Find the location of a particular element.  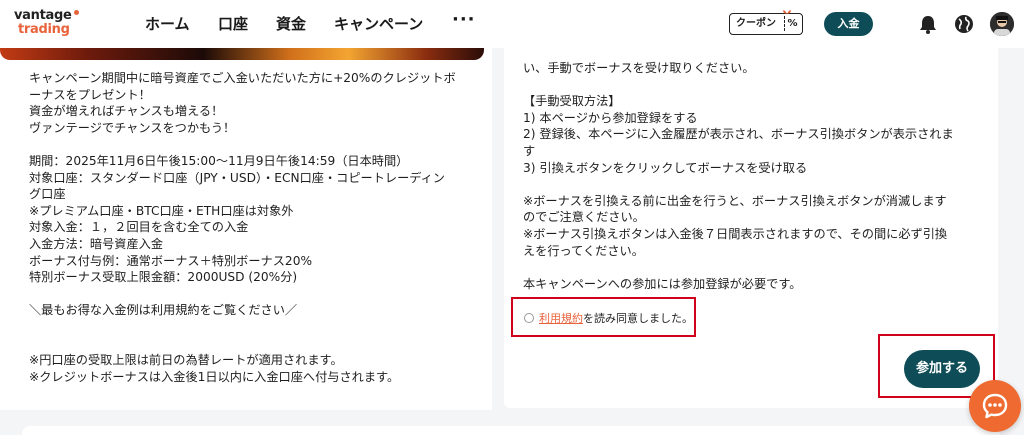

next-section-card is located at coordinates (511, 430).